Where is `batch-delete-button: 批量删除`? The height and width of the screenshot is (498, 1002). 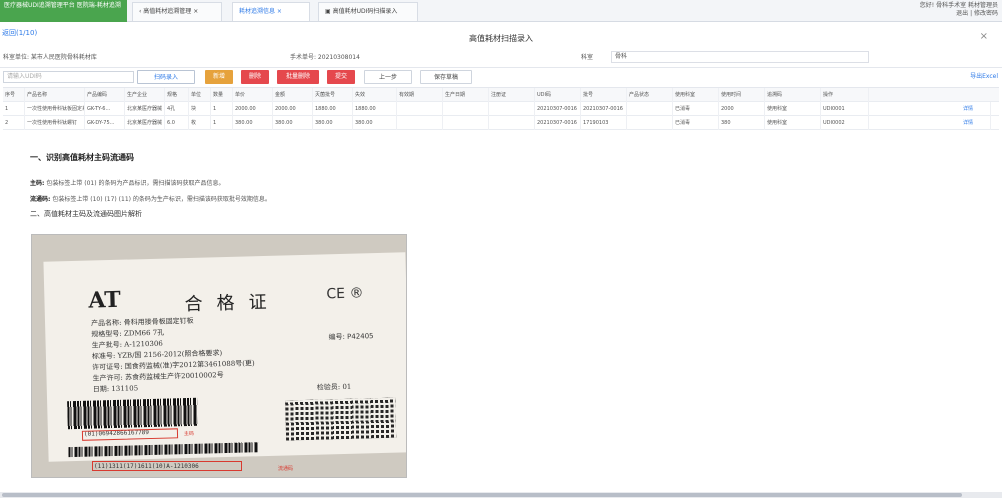
batch-delete-button: 批量删除 is located at coordinates (298, 77).